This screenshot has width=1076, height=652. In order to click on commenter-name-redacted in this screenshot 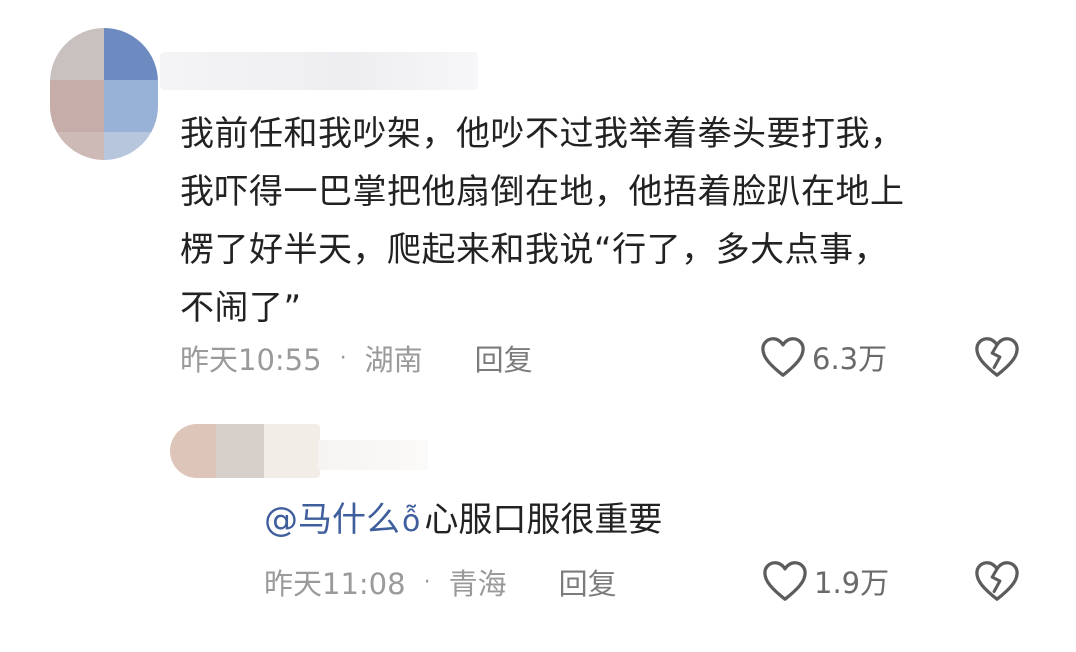, I will do `click(319, 71)`.